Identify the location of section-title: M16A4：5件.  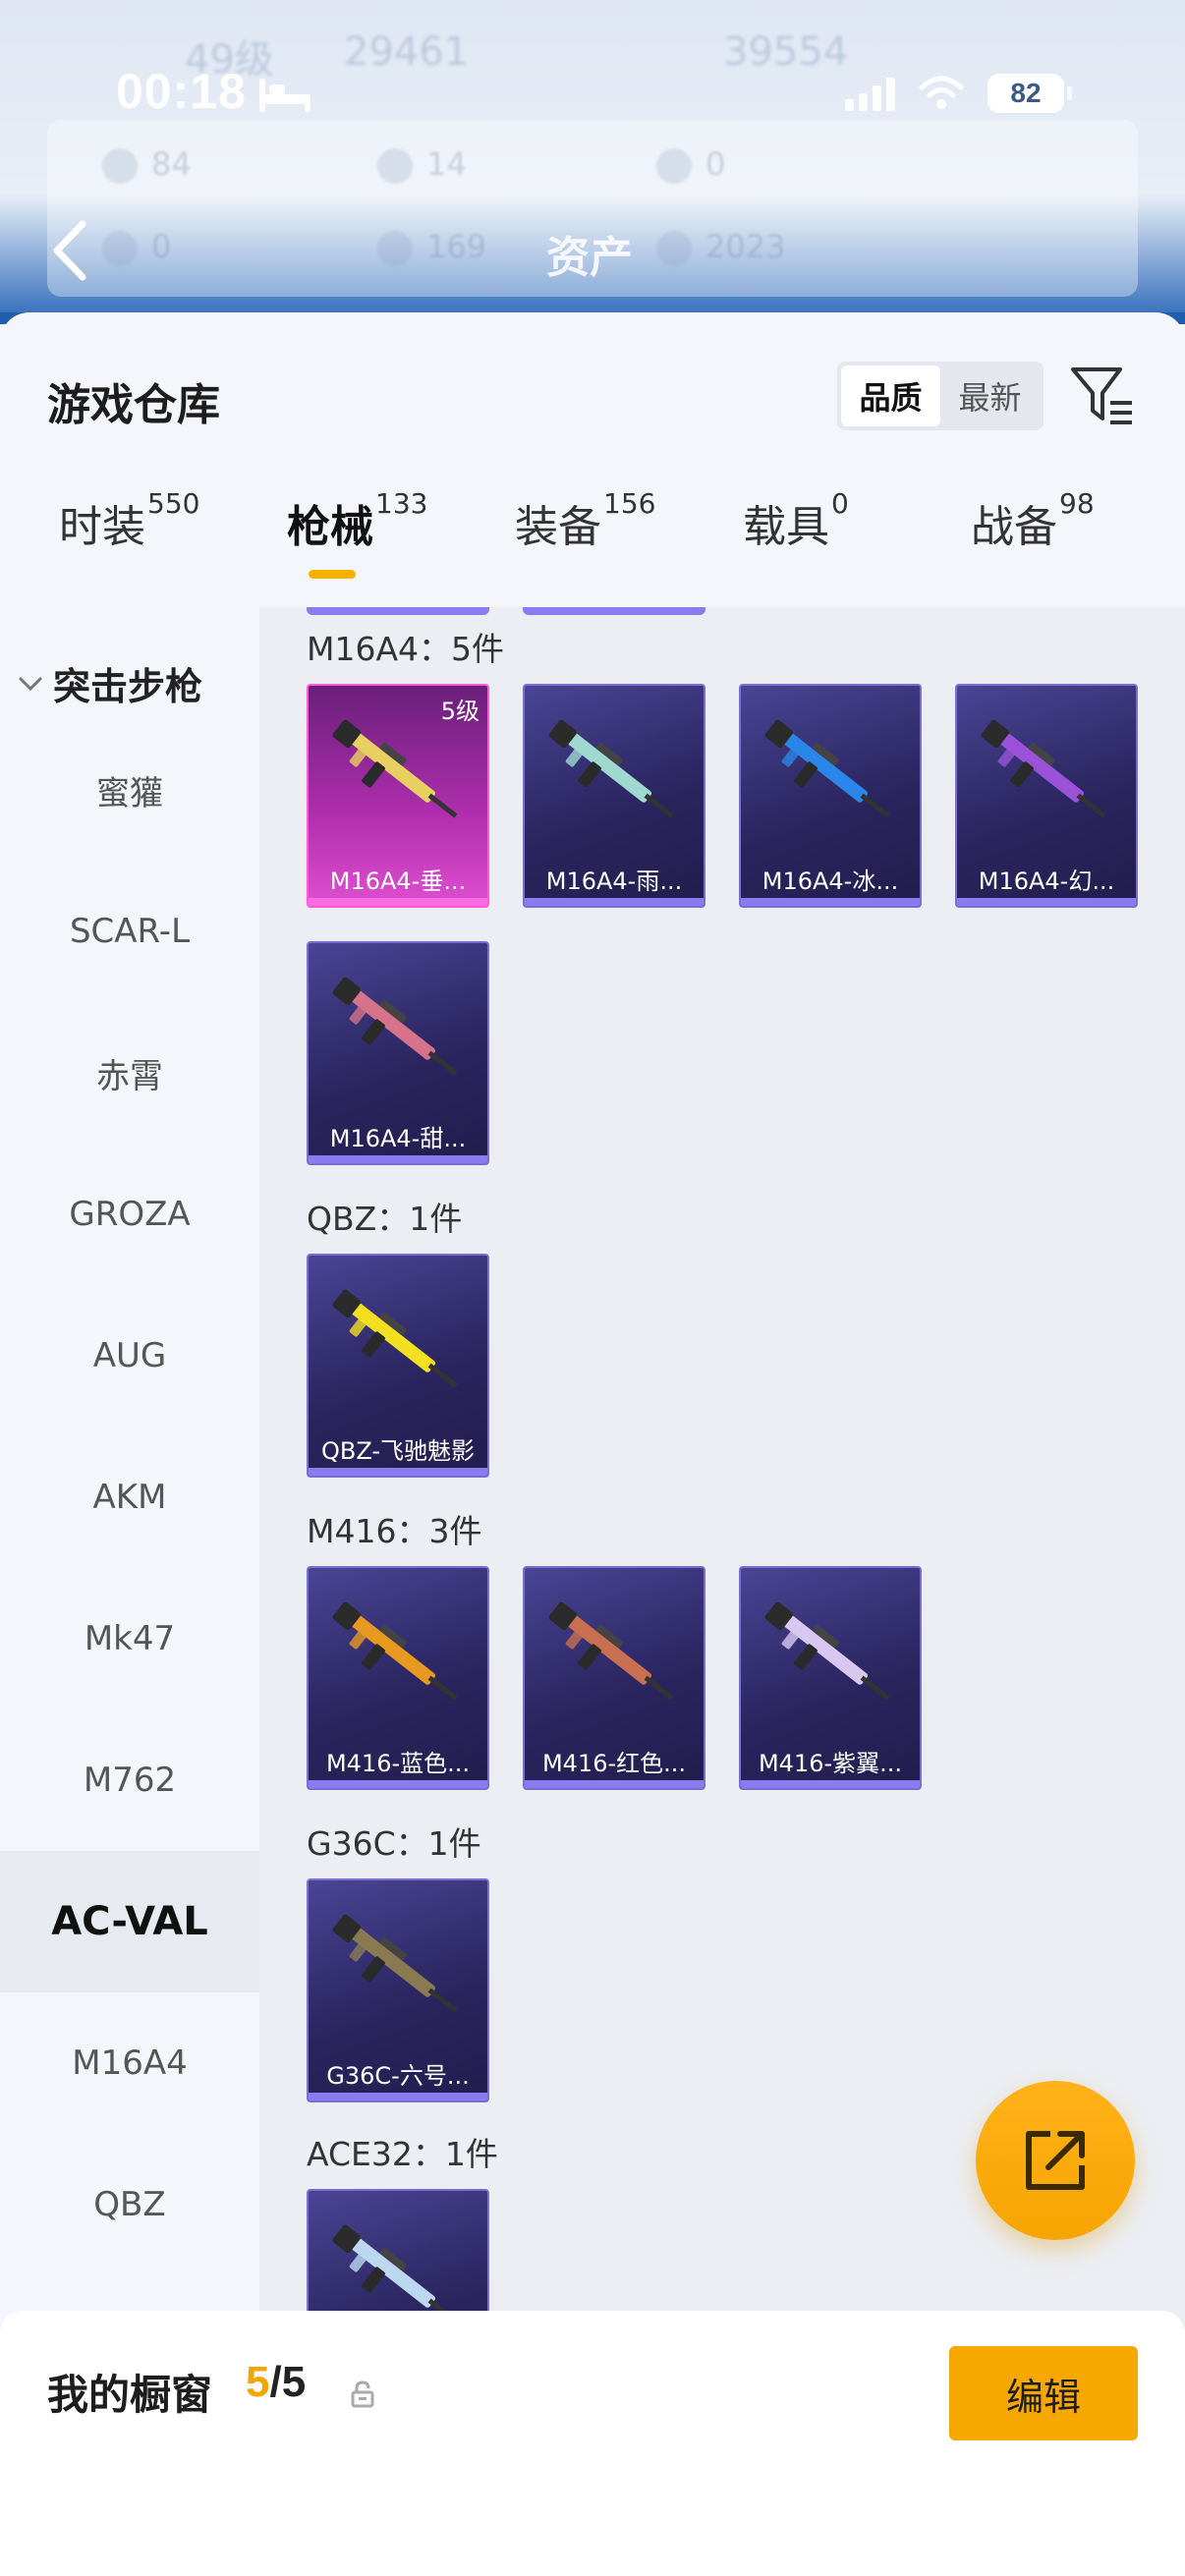
(406, 649).